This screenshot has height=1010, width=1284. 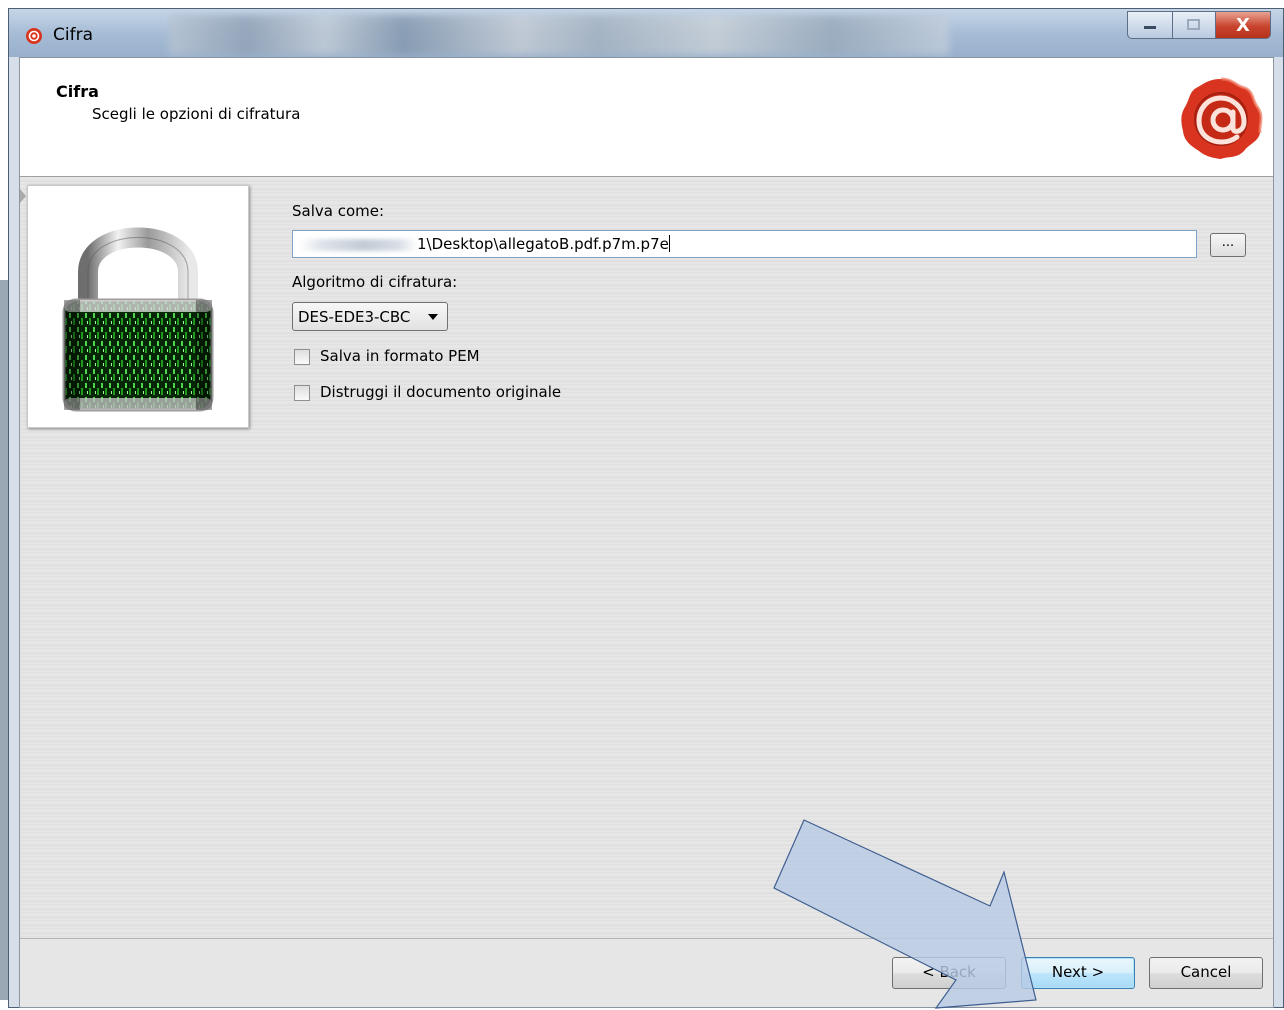 I want to click on minimize-icon, so click(x=1150, y=27).